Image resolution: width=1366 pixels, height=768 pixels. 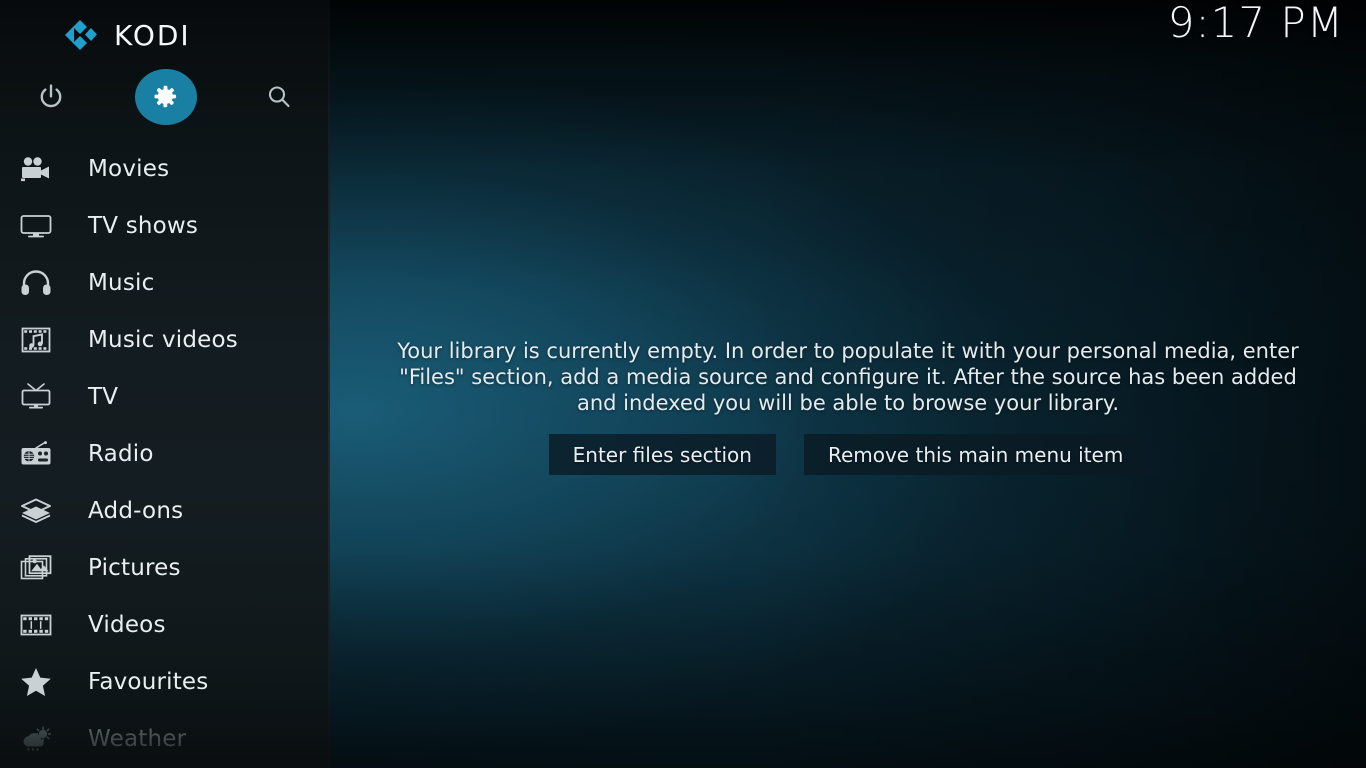 I want to click on photos-icon, so click(x=36, y=567).